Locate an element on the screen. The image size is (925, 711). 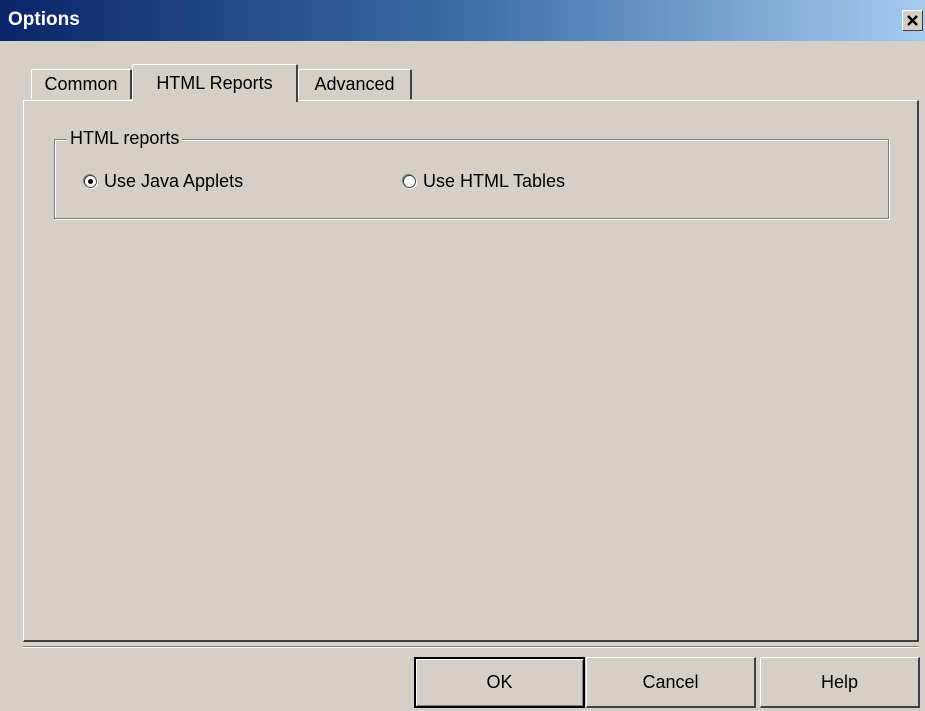
tab-advanced-label: Advanced is located at coordinates (354, 84).